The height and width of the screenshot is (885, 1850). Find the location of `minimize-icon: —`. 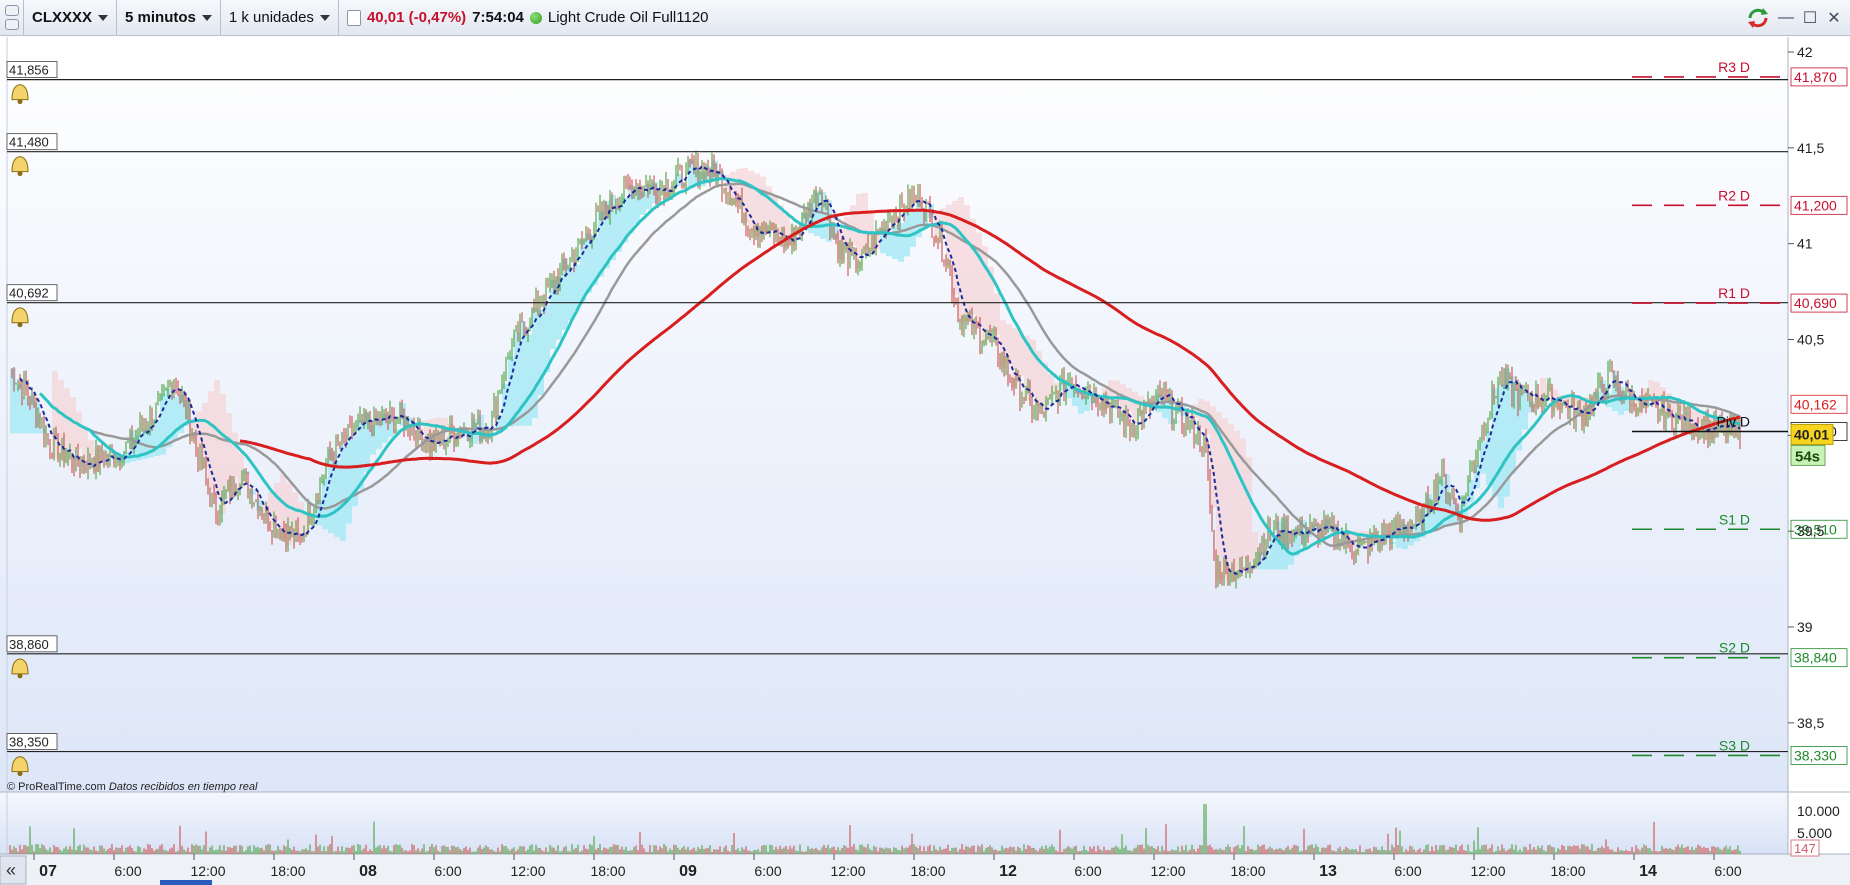

minimize-icon: — is located at coordinates (1786, 17).